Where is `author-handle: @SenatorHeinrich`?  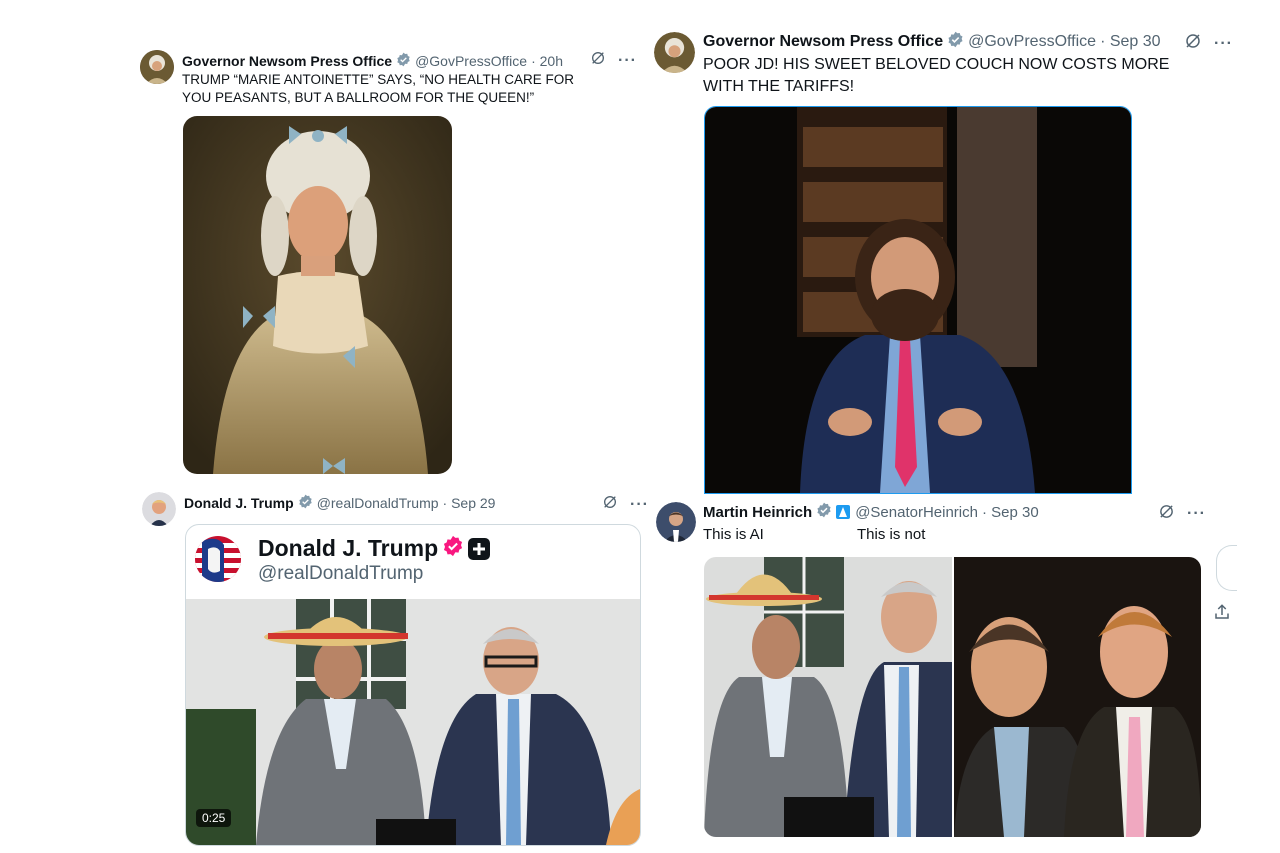 author-handle: @SenatorHeinrich is located at coordinates (916, 512).